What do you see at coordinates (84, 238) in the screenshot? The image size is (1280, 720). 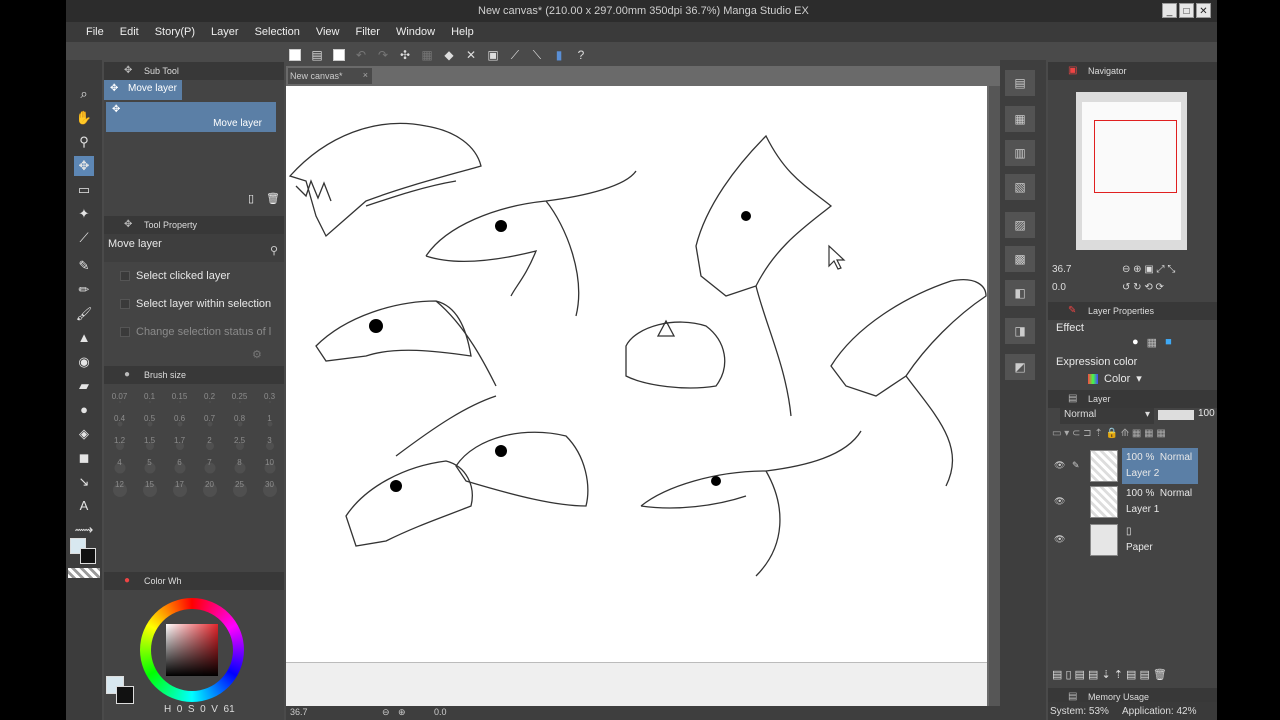 I see `eyedropper-icon: ⟋` at bounding box center [84, 238].